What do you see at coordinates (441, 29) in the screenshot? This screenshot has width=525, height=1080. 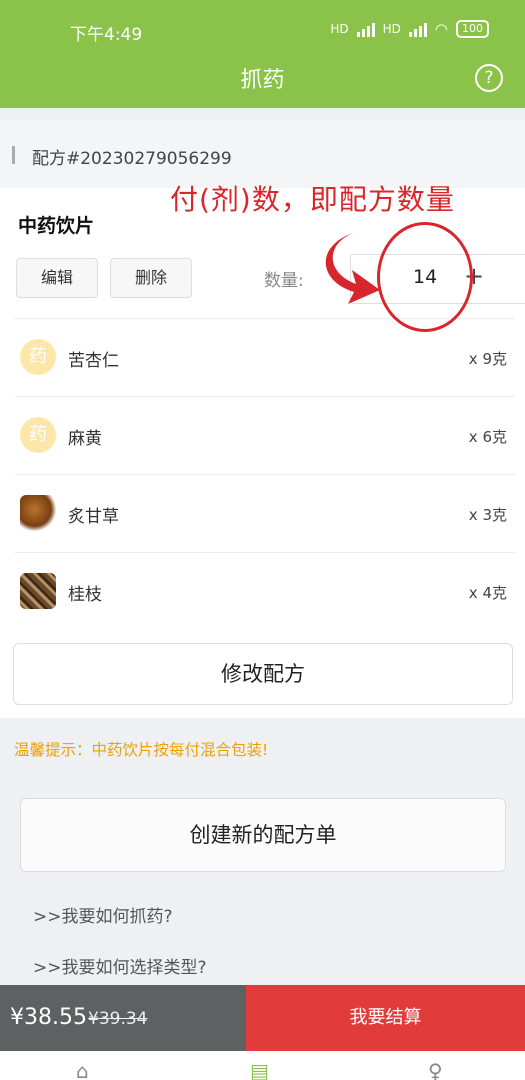 I see `wifi-icon: ◠` at bounding box center [441, 29].